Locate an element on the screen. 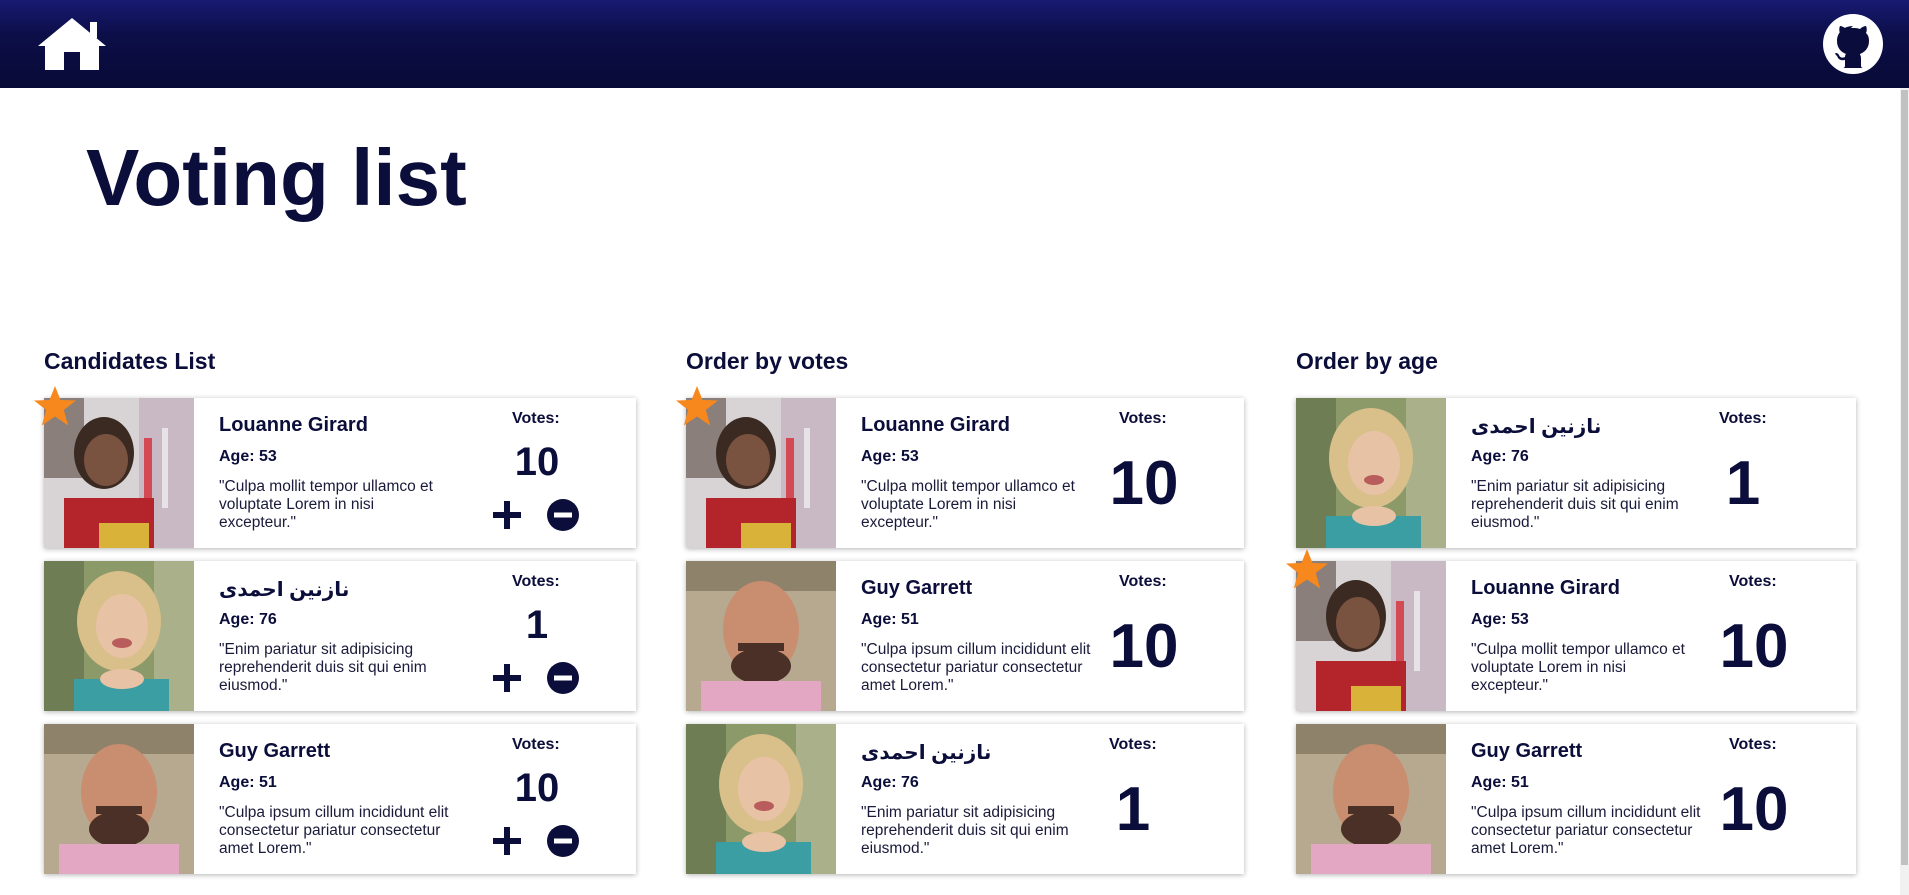 This screenshot has height=895, width=1909. page-title: Voting list is located at coordinates (276, 177).